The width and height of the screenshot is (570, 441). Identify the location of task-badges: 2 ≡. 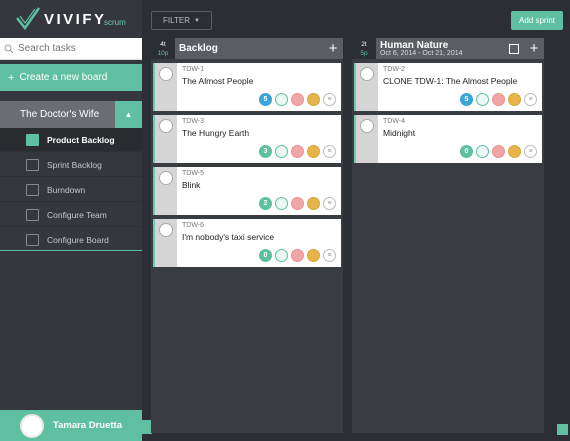
(297, 203).